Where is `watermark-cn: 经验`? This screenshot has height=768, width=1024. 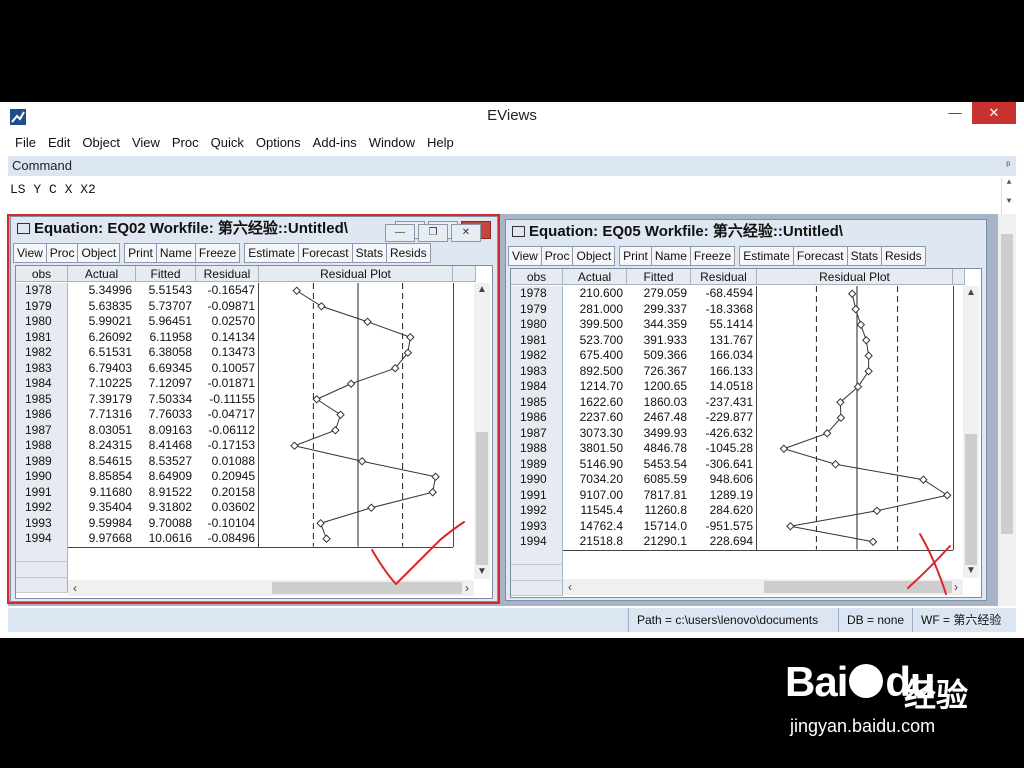
watermark-cn: 经验 is located at coordinates (936, 695).